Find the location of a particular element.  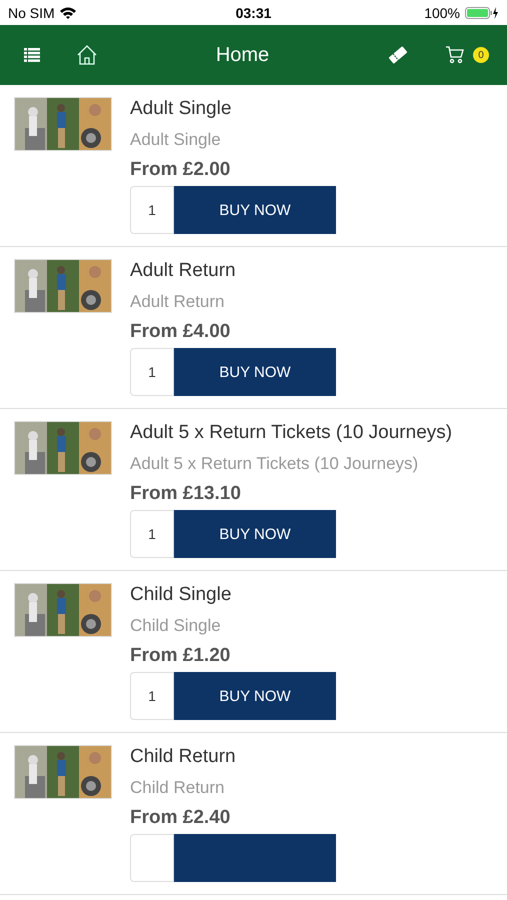

product-subtitle: Child Single is located at coordinates (176, 626).